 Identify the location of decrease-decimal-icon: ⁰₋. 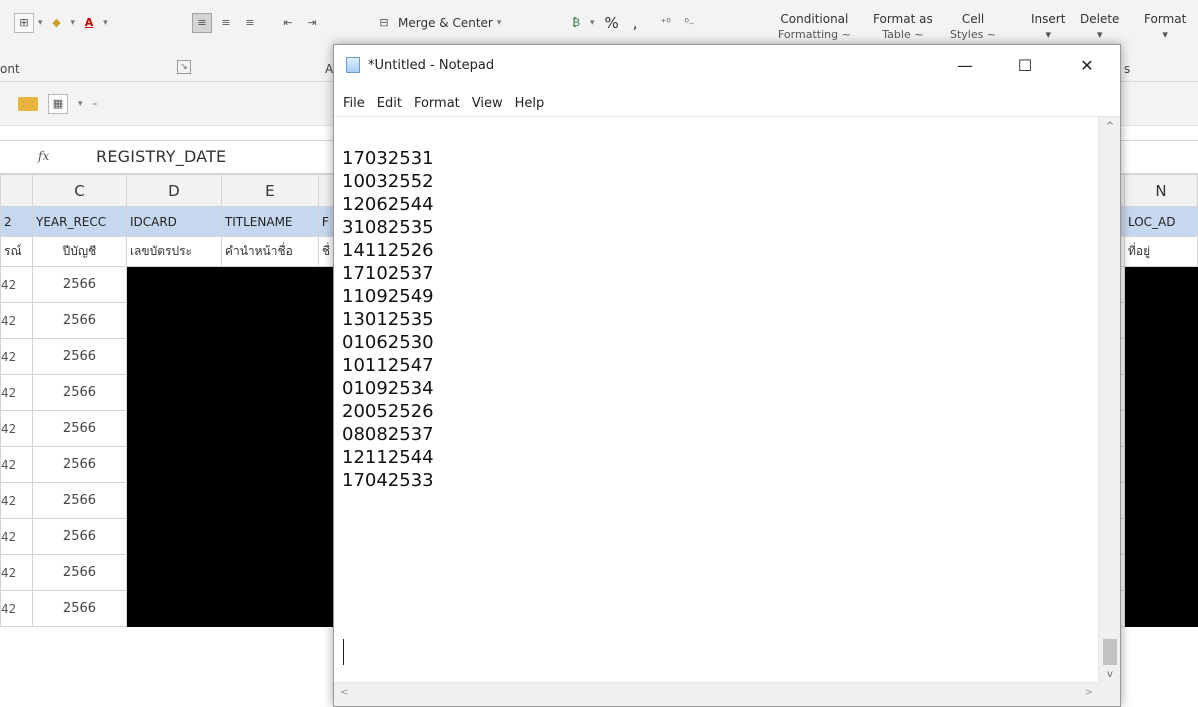
(690, 23).